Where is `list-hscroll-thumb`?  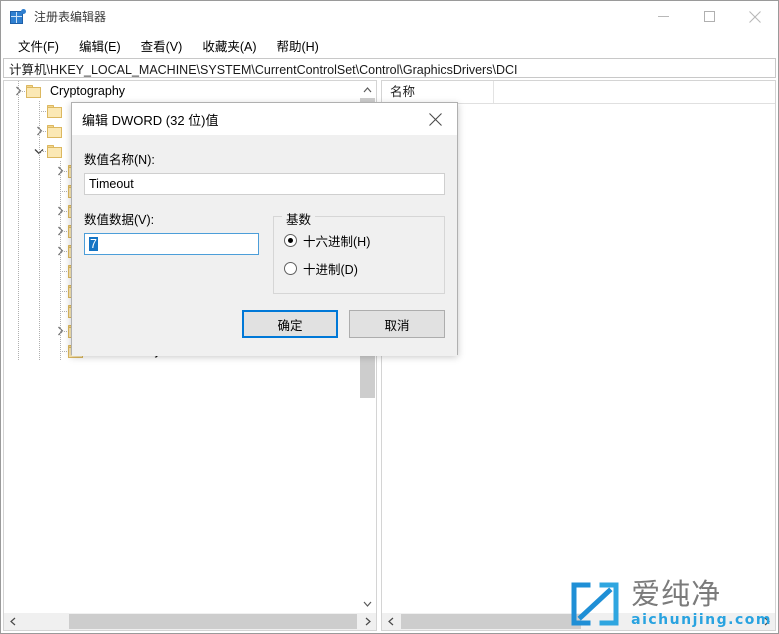 list-hscroll-thumb is located at coordinates (491, 621).